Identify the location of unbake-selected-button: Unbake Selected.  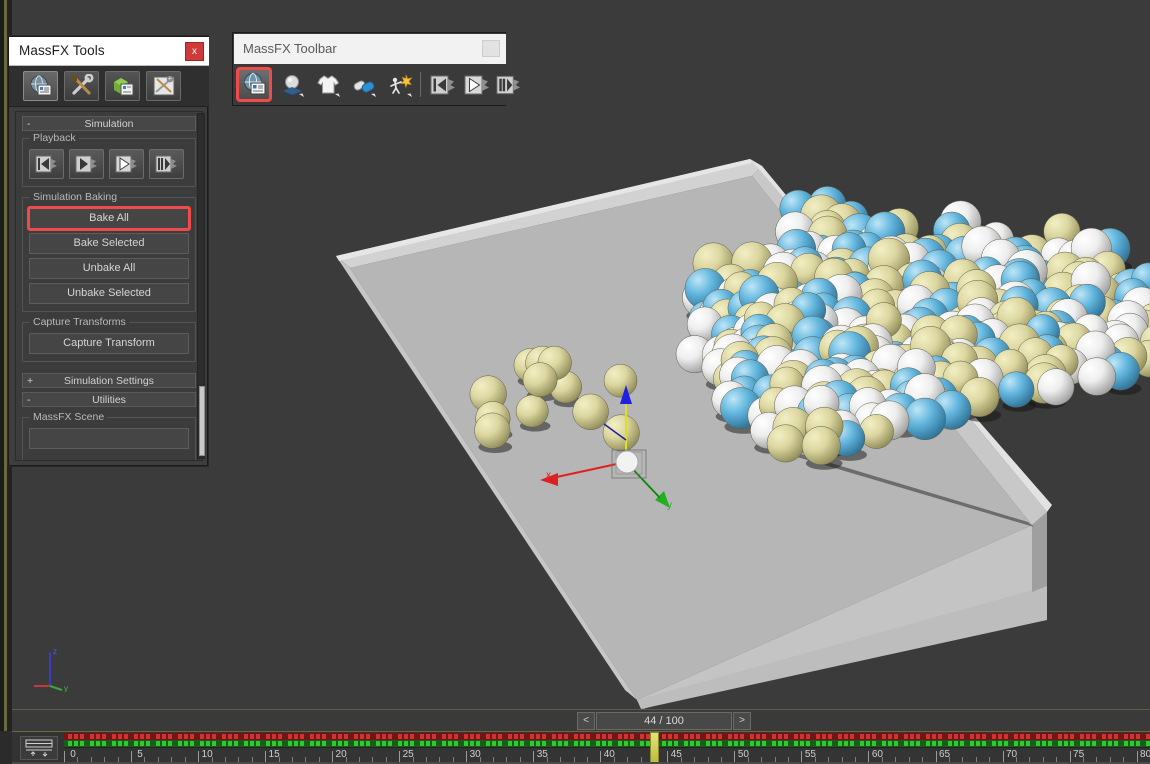
(109, 293).